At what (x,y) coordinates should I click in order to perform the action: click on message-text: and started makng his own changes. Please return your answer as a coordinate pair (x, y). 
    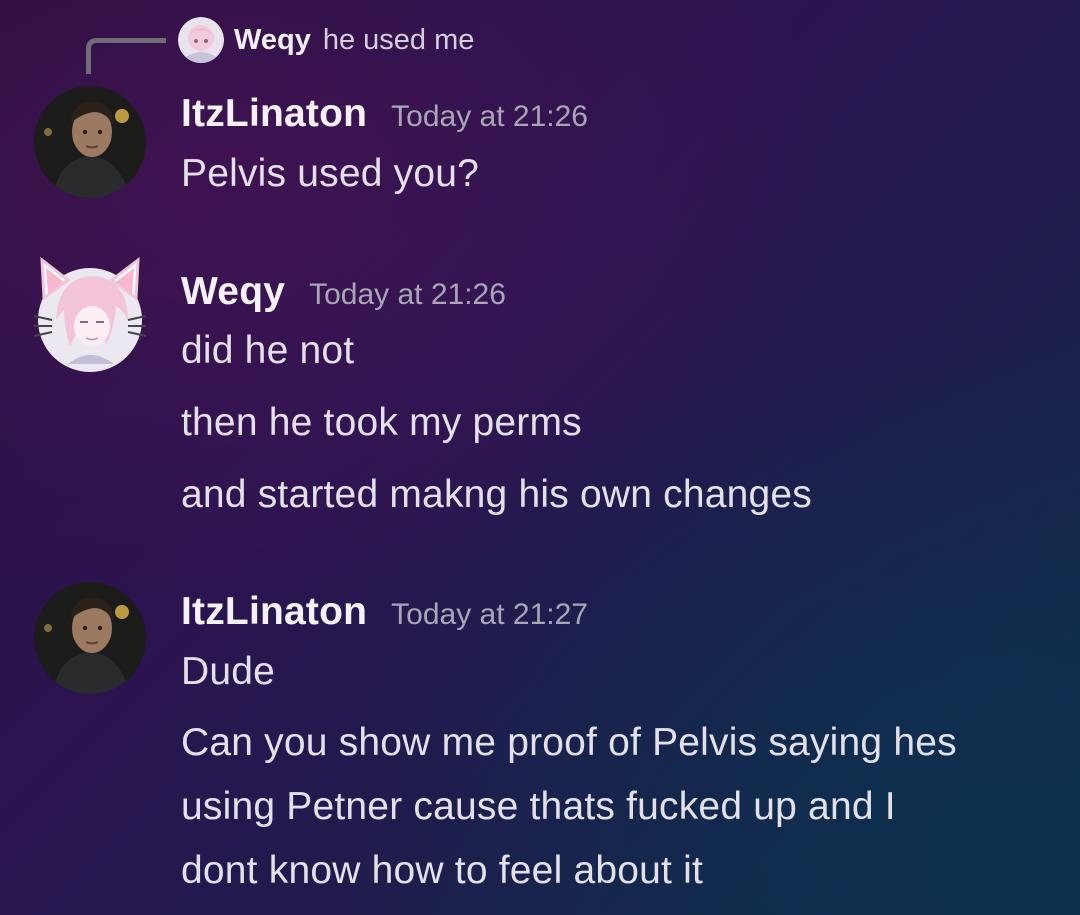
    Looking at the image, I should click on (496, 494).